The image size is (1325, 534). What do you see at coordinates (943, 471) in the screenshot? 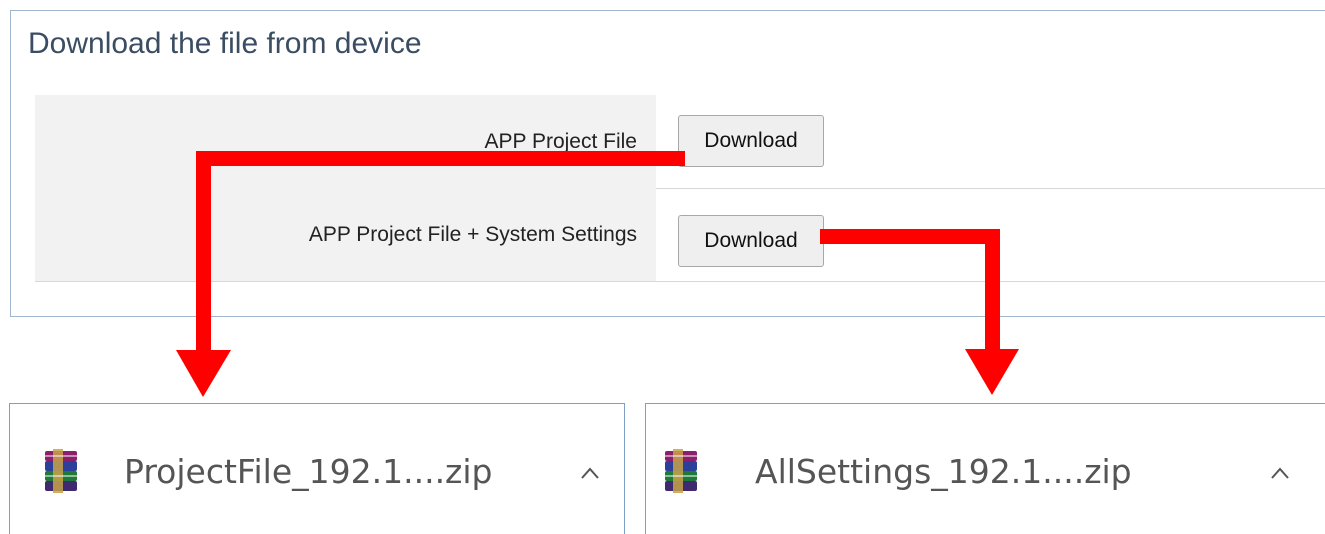
I see `download-file-name: AllSettings_192.1....zip` at bounding box center [943, 471].